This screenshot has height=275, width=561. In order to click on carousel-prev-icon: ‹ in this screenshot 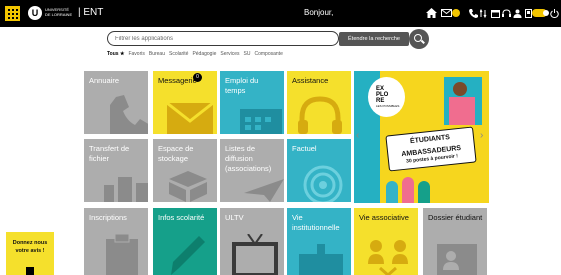, I will do `click(360, 136)`.